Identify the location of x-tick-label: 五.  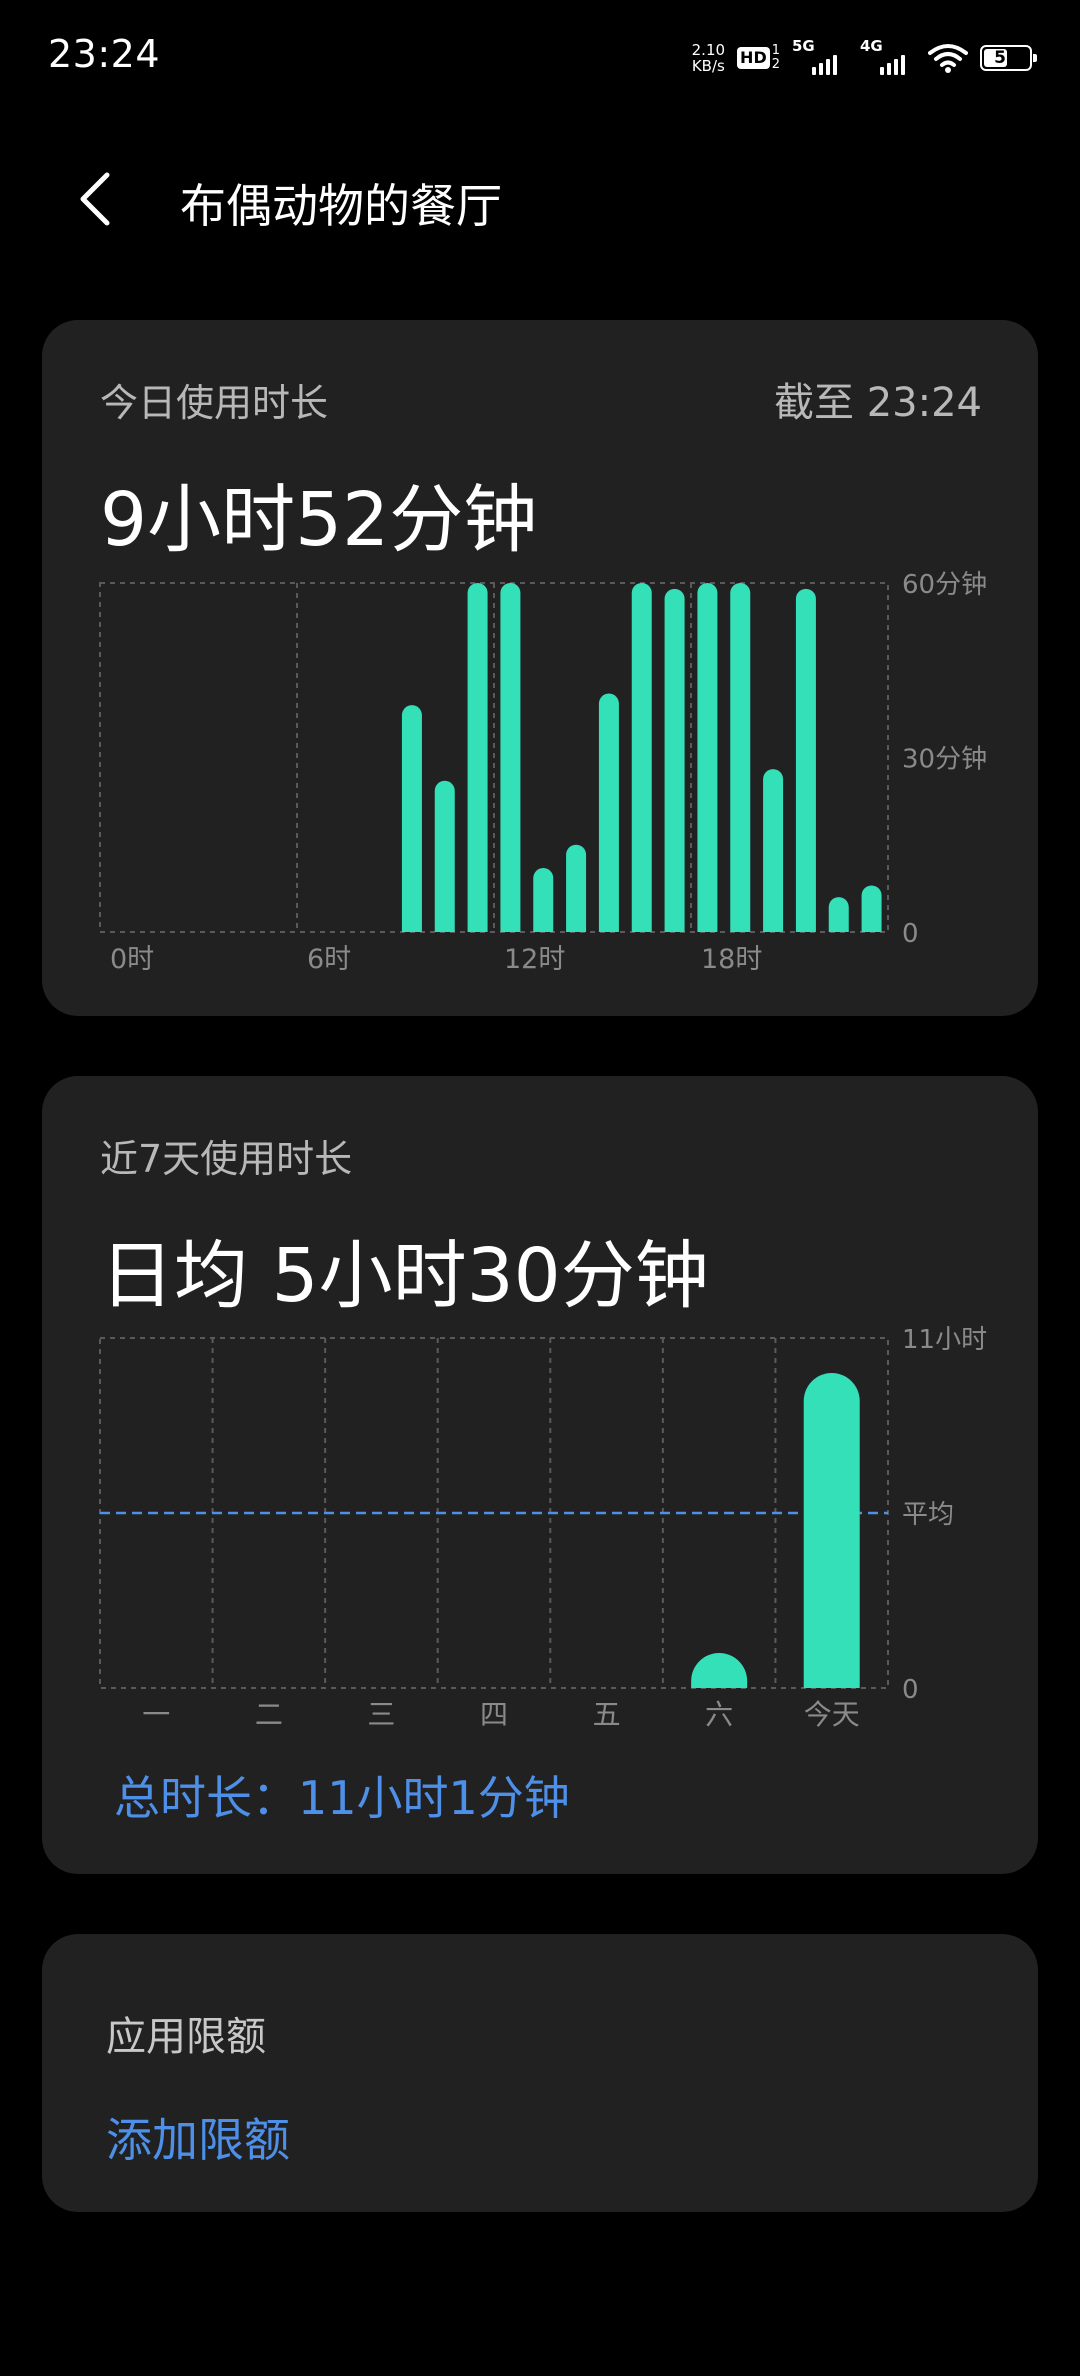
(607, 1714).